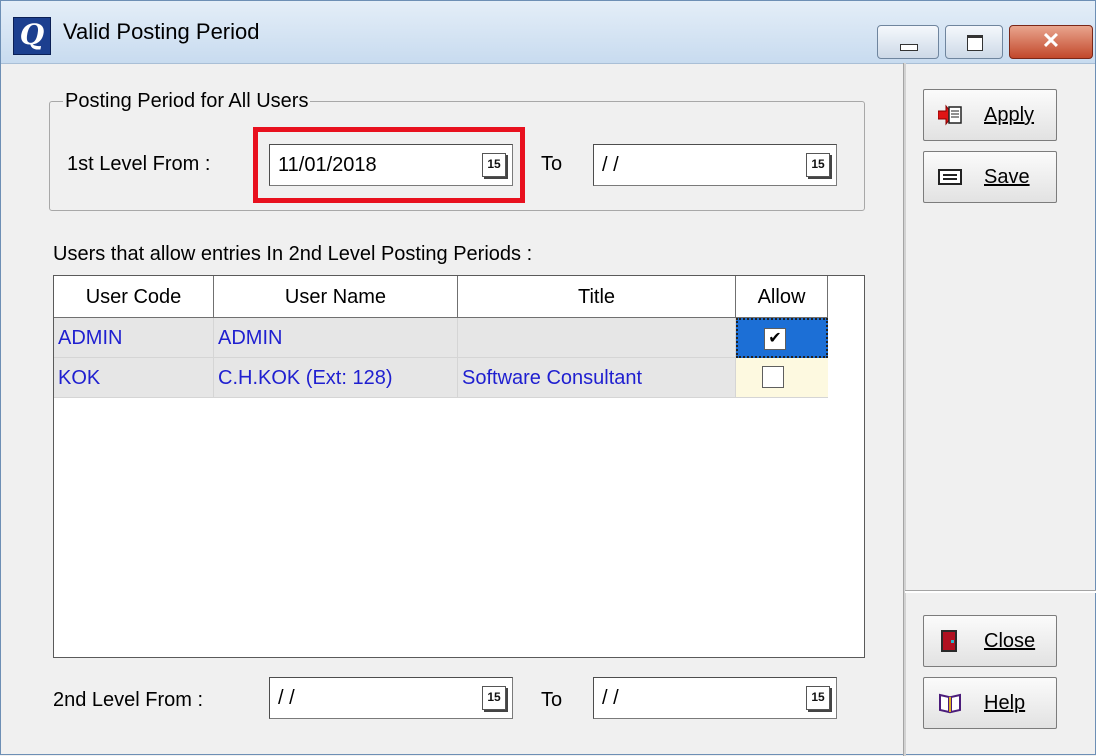 The height and width of the screenshot is (756, 1096). I want to click on book-icon, so click(950, 703).